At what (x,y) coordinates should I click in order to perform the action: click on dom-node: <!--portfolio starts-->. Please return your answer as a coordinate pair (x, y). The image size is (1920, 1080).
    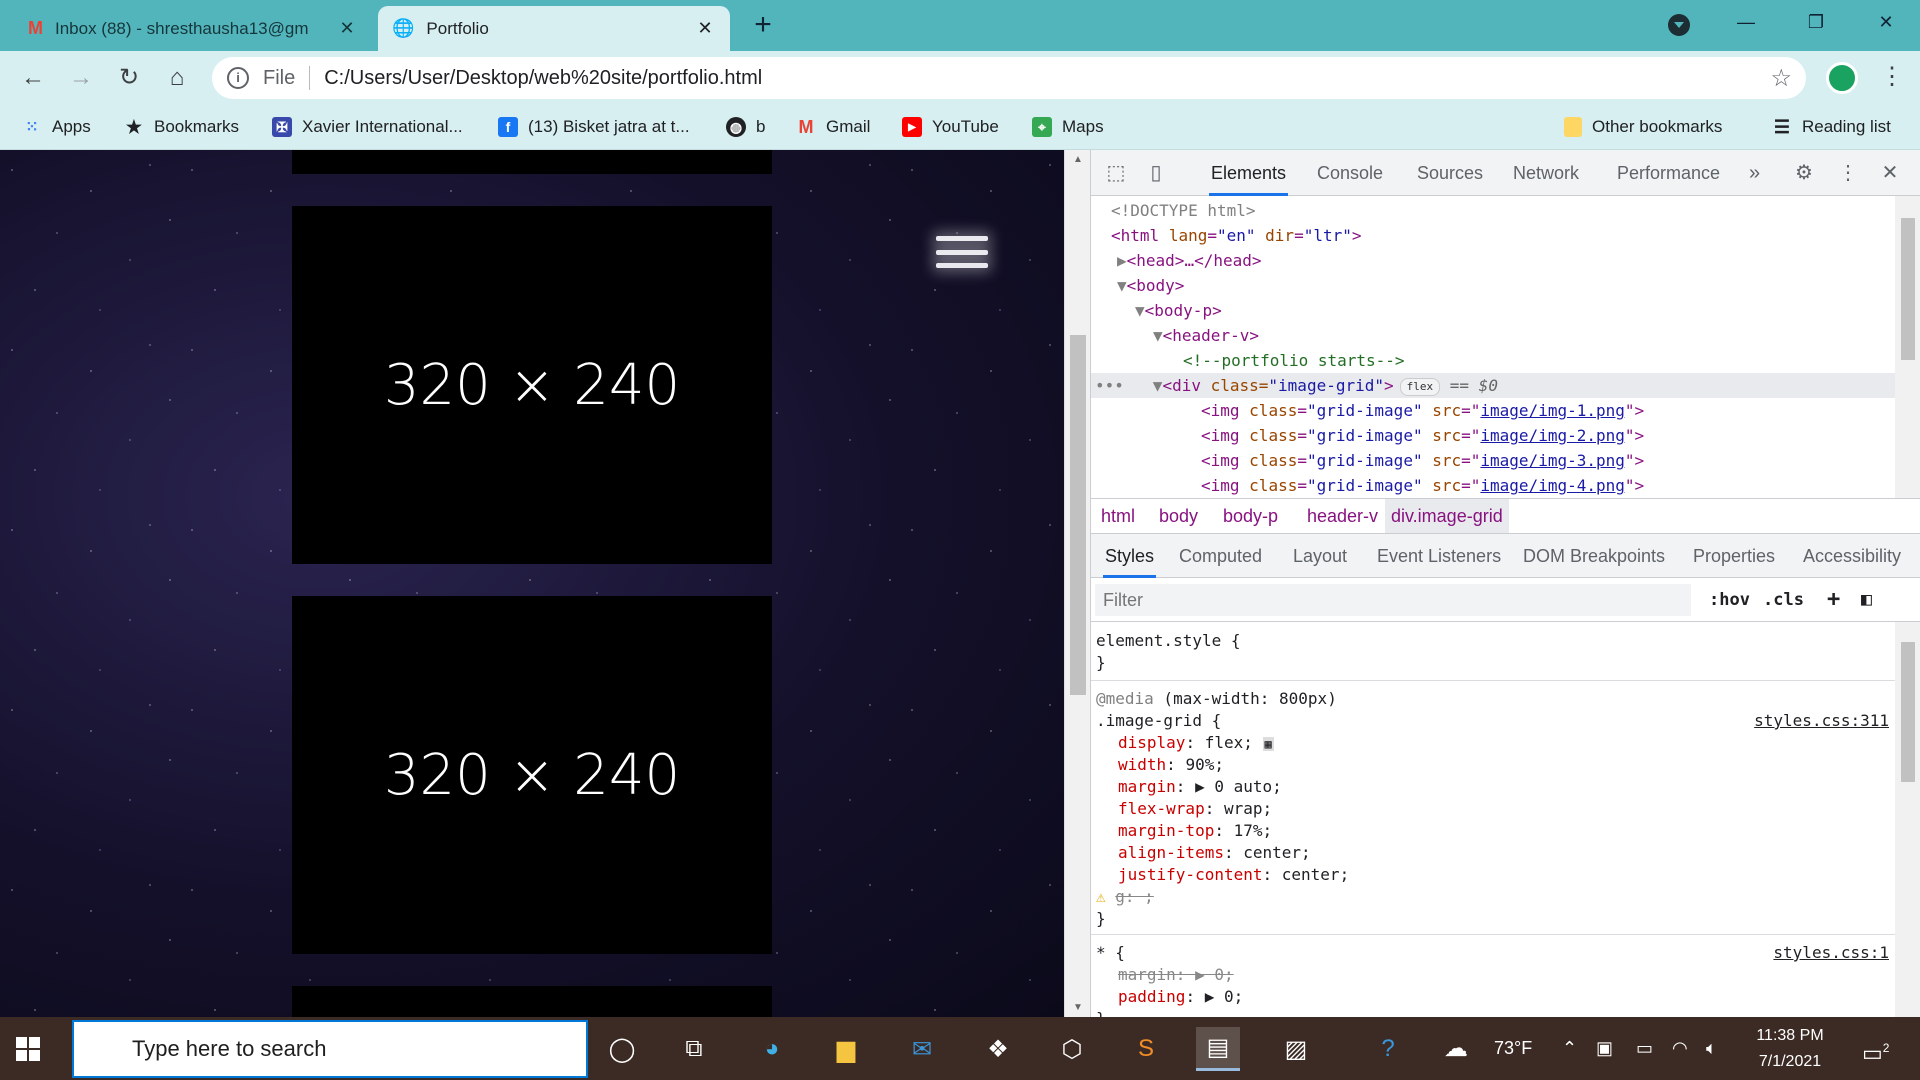
    Looking at the image, I should click on (1493, 360).